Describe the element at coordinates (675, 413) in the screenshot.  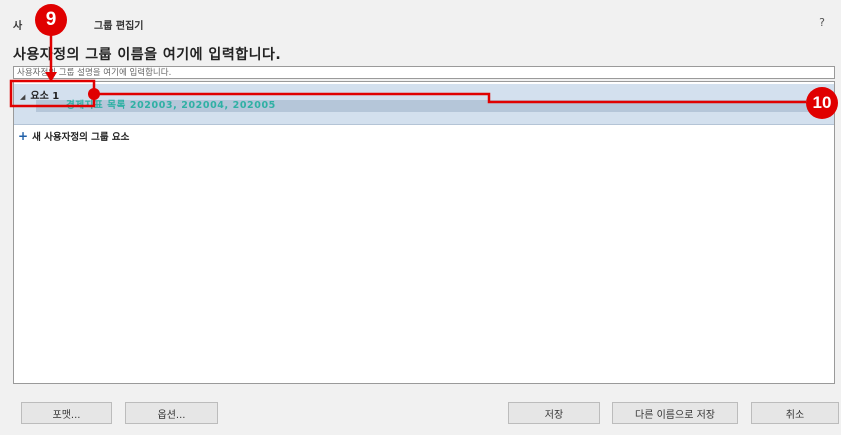
I see `save-as-button: 다른 이름으로 저장` at that location.